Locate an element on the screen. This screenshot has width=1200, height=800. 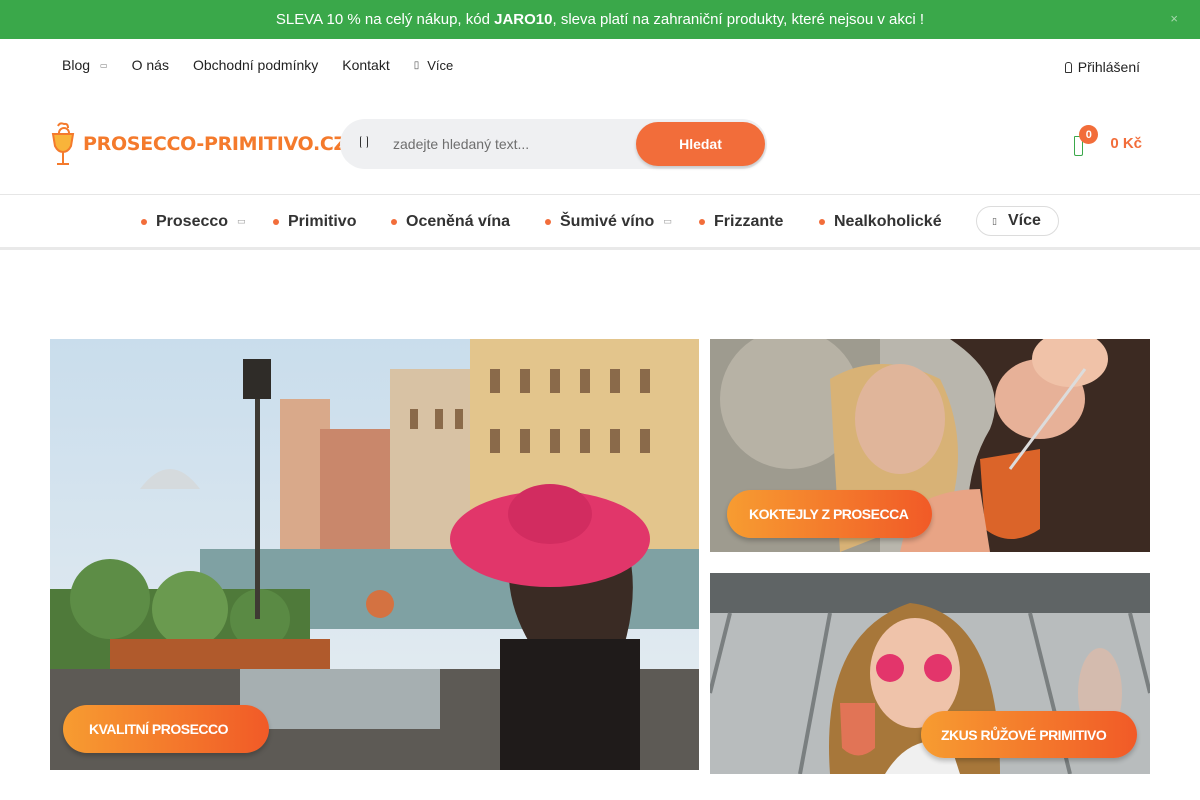
top-link-contact: Kontakt is located at coordinates (365, 65).